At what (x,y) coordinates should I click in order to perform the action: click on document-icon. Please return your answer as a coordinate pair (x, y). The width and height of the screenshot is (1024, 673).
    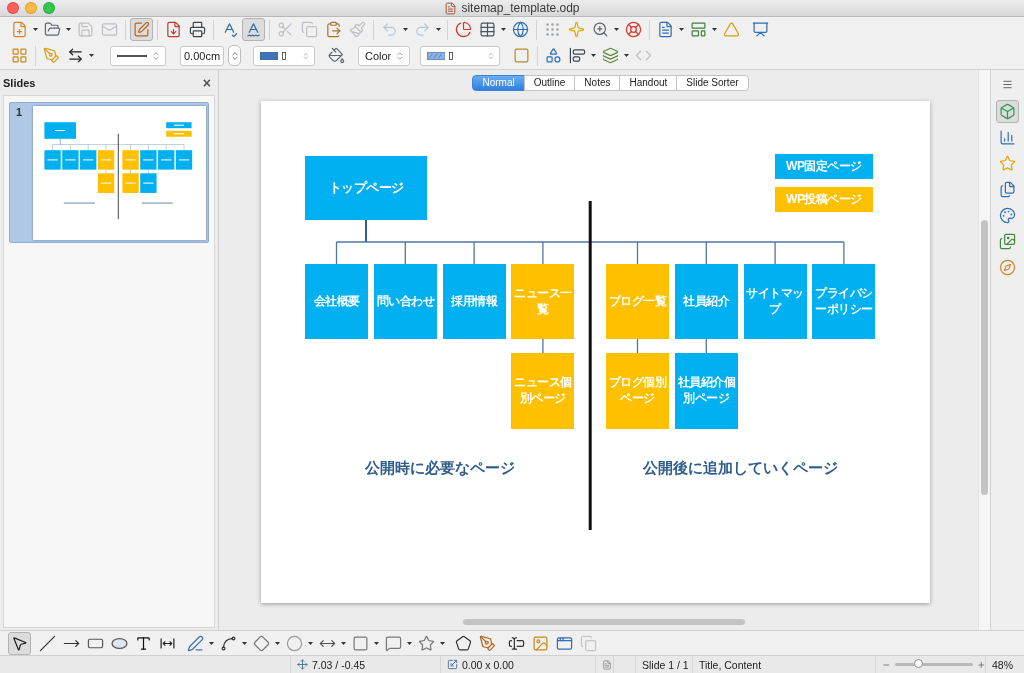
    Looking at the image, I should click on (665, 29).